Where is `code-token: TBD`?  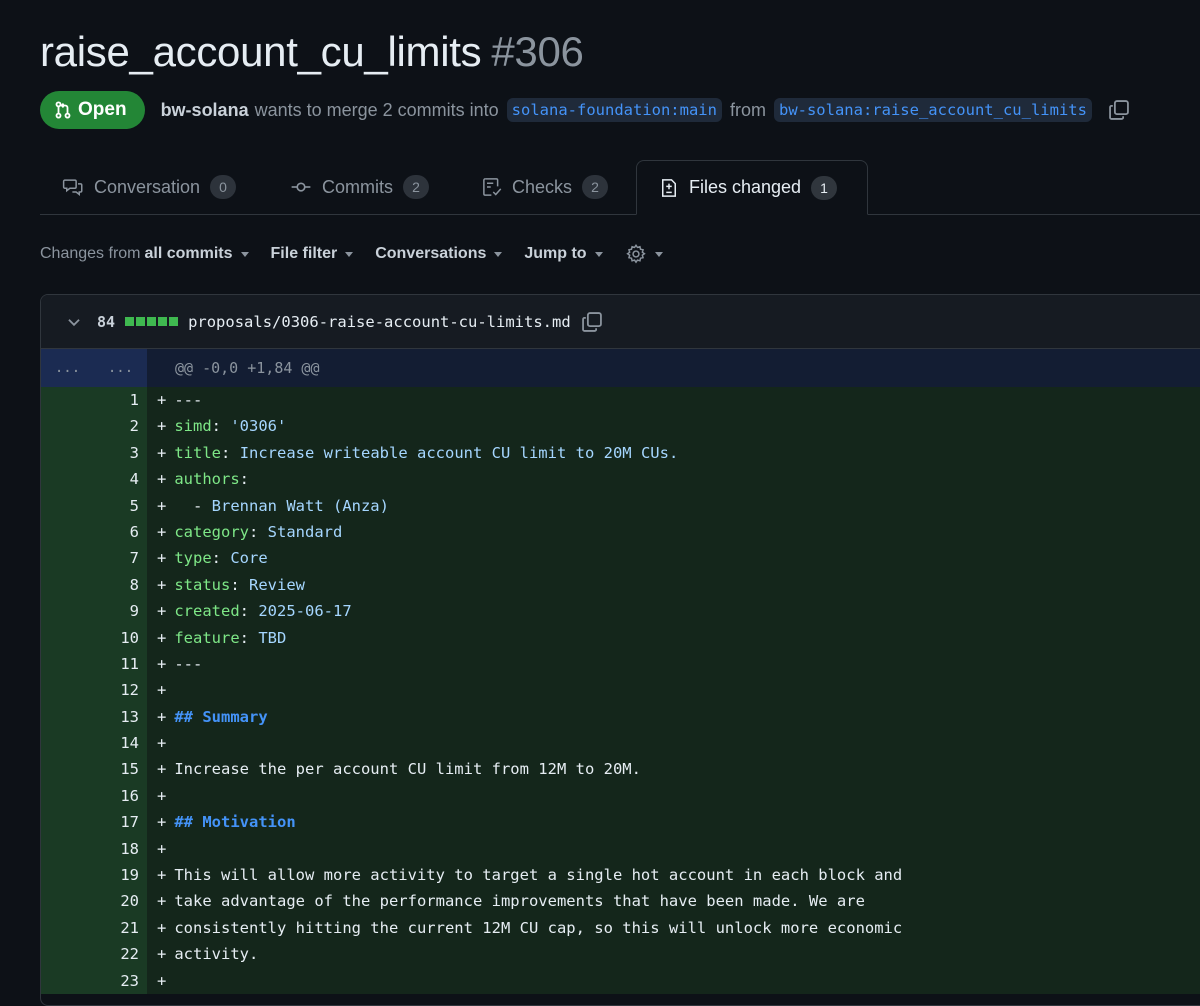 code-token: TBD is located at coordinates (272, 637).